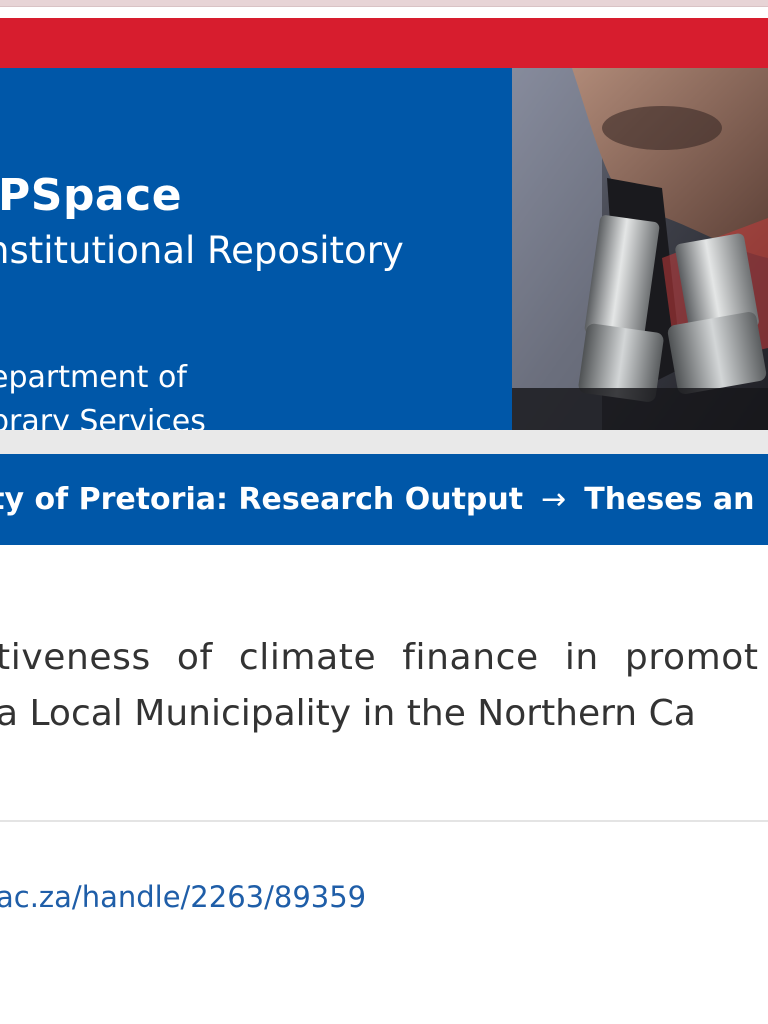 Image resolution: width=768 pixels, height=1024 pixels. I want to click on item-uri-link: ac.za/handle/2263/89359, so click(183, 897).